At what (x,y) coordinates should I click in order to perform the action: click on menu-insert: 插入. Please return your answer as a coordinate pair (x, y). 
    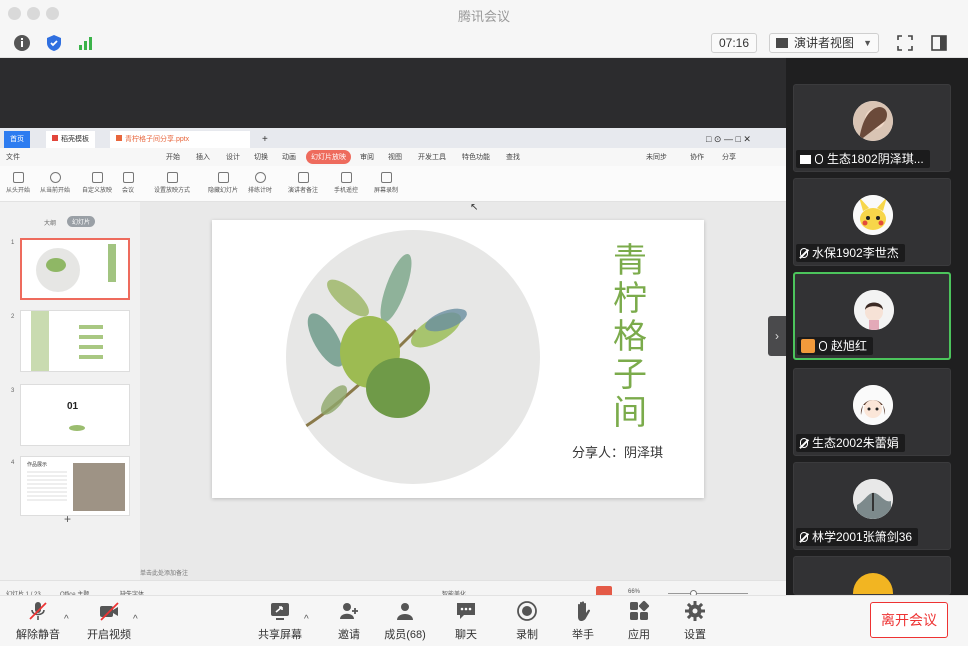
    Looking at the image, I should click on (203, 157).